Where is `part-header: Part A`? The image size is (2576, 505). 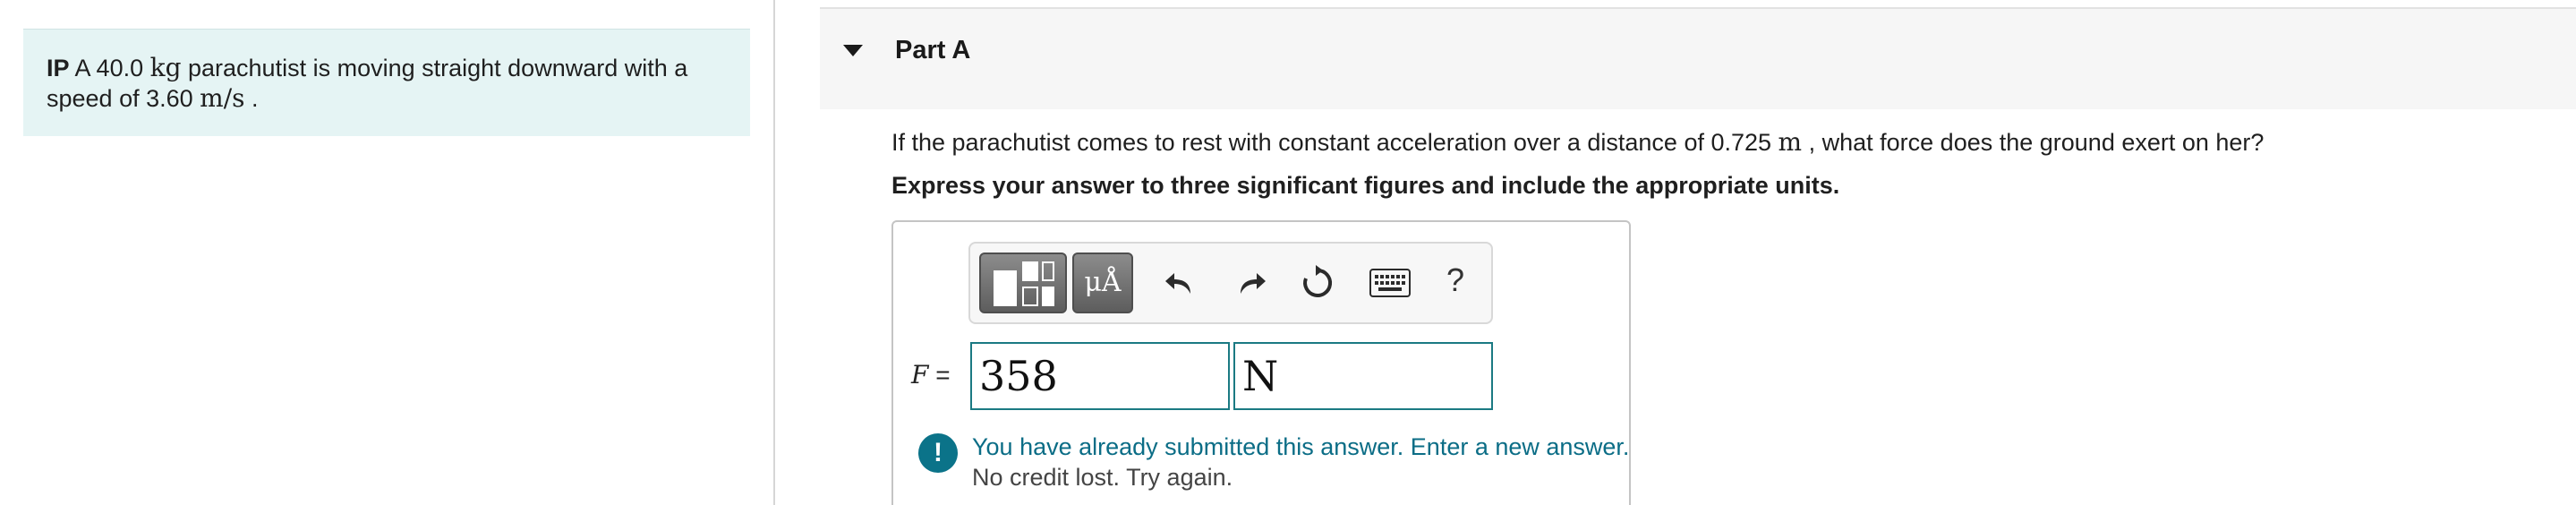
part-header: Part A is located at coordinates (1698, 58).